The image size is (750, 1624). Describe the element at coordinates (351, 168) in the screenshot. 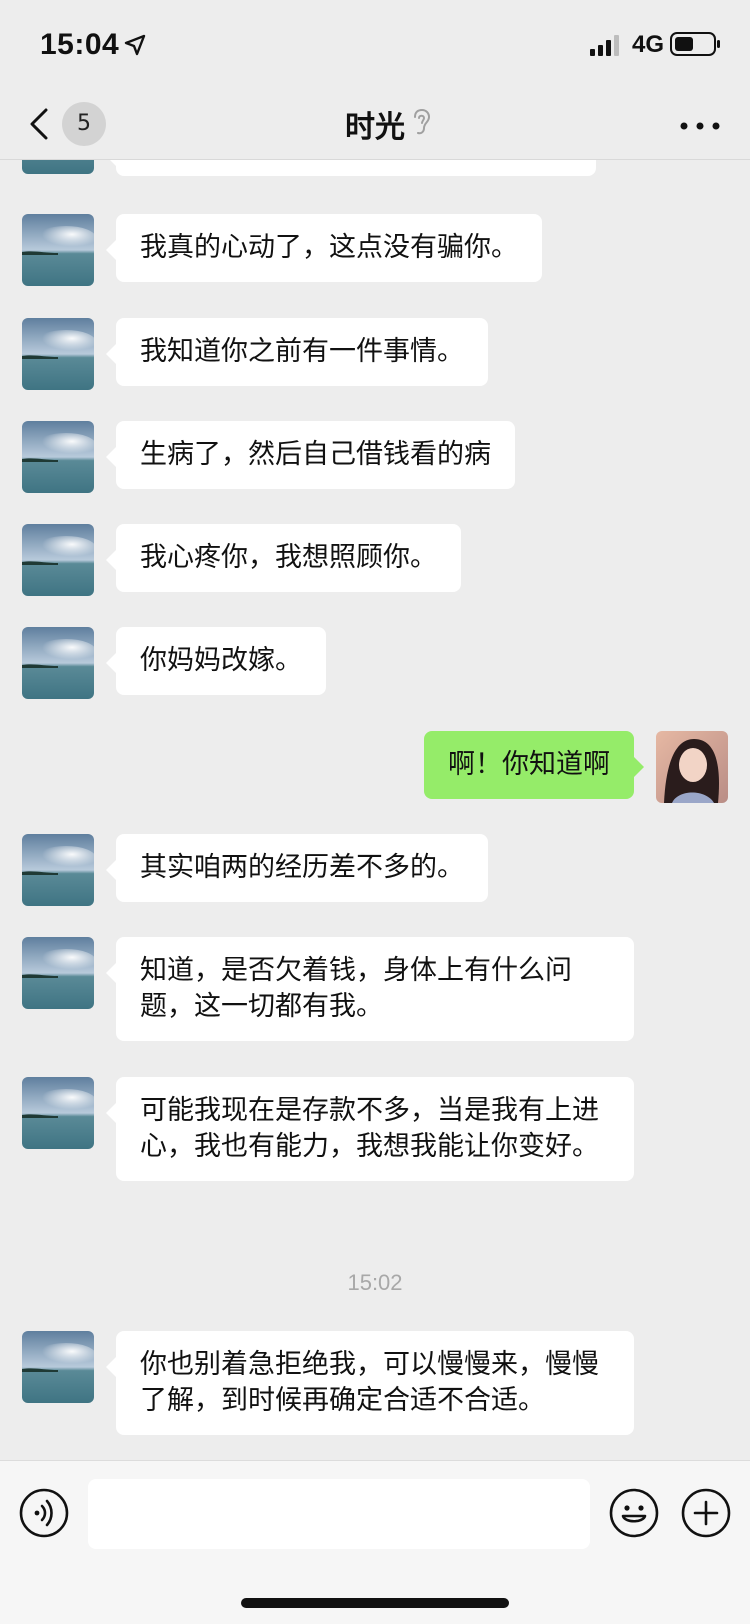

I see `message-bubble` at that location.